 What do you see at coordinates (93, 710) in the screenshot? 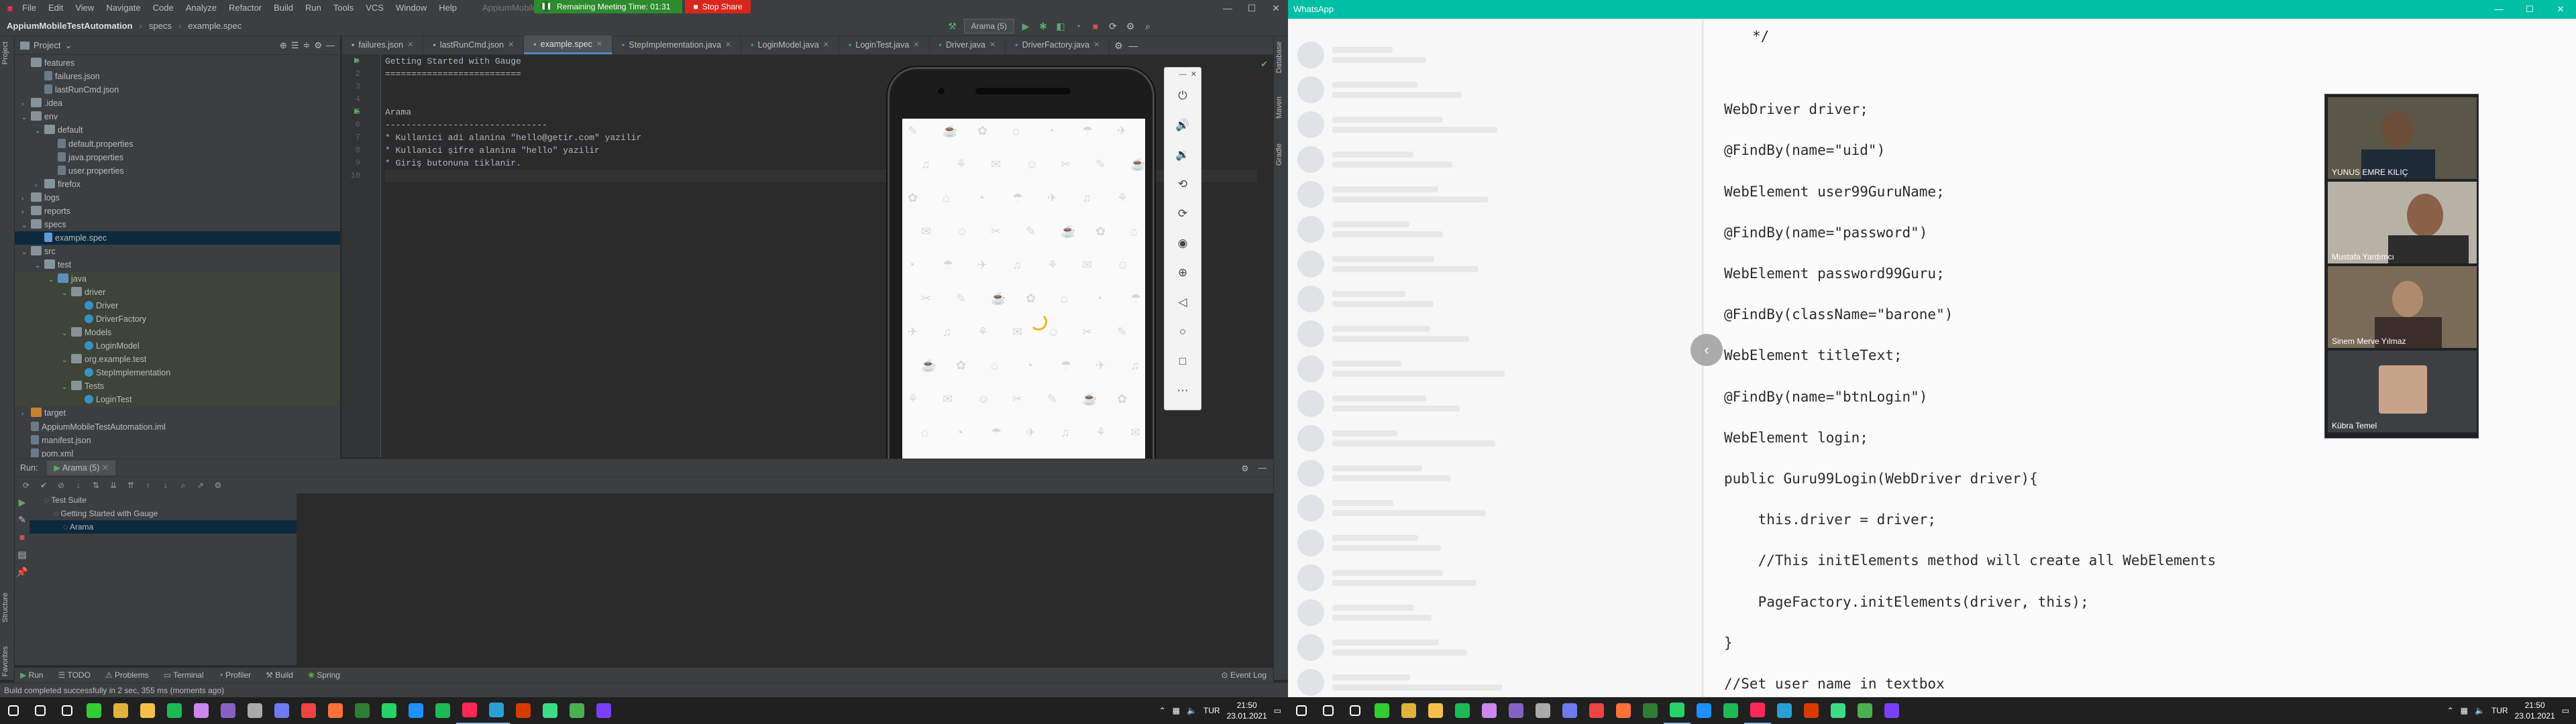
I see `taskbar-xbox-button` at bounding box center [93, 710].